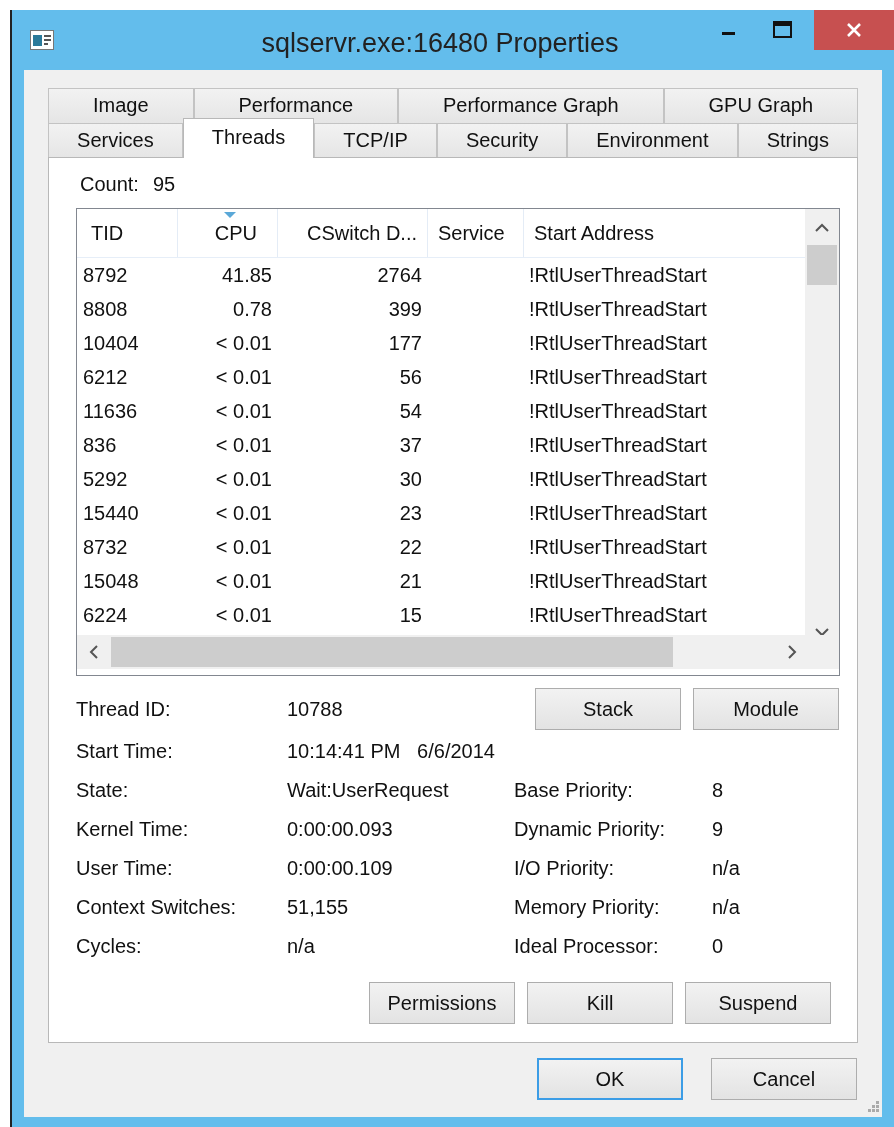 This screenshot has height=1127, width=894. I want to click on field-label: Kernel Time:, so click(133, 829).